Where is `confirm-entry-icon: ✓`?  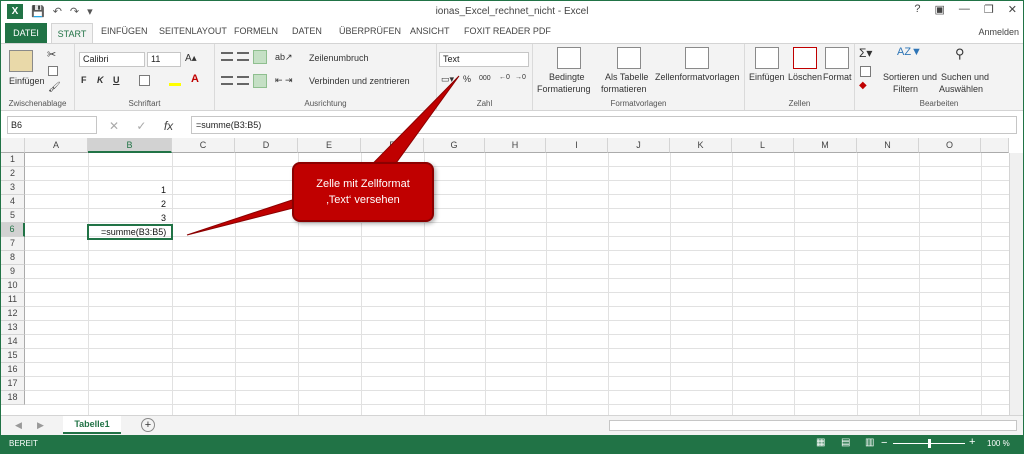 confirm-entry-icon: ✓ is located at coordinates (141, 126).